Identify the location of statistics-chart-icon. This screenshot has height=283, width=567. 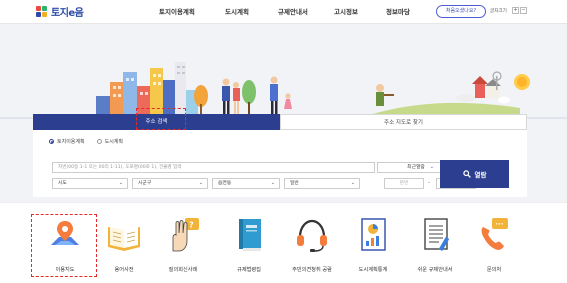
(373, 234).